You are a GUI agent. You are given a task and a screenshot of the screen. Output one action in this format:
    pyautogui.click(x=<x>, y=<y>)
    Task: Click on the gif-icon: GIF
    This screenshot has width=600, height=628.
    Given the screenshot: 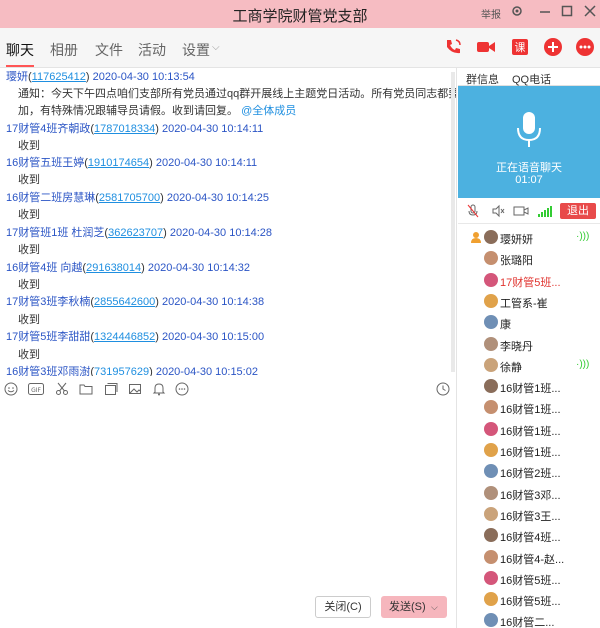 What is the action you would take?
    pyautogui.click(x=36, y=390)
    